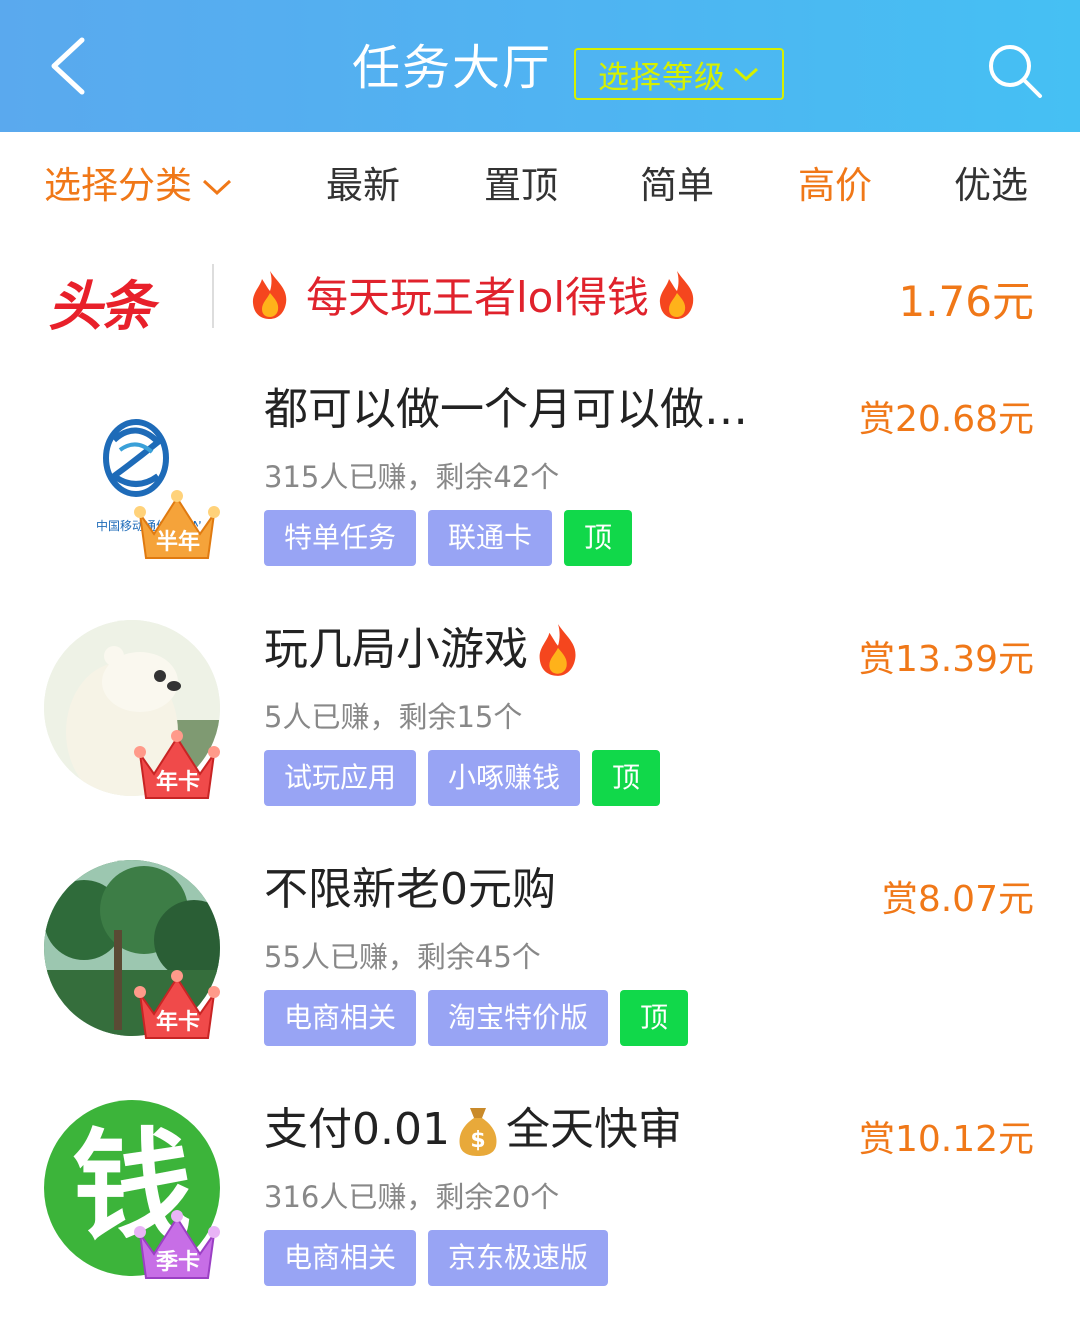 The width and height of the screenshot is (1080, 1326). Describe the element at coordinates (340, 538) in the screenshot. I see `tag: 特单任务` at that location.